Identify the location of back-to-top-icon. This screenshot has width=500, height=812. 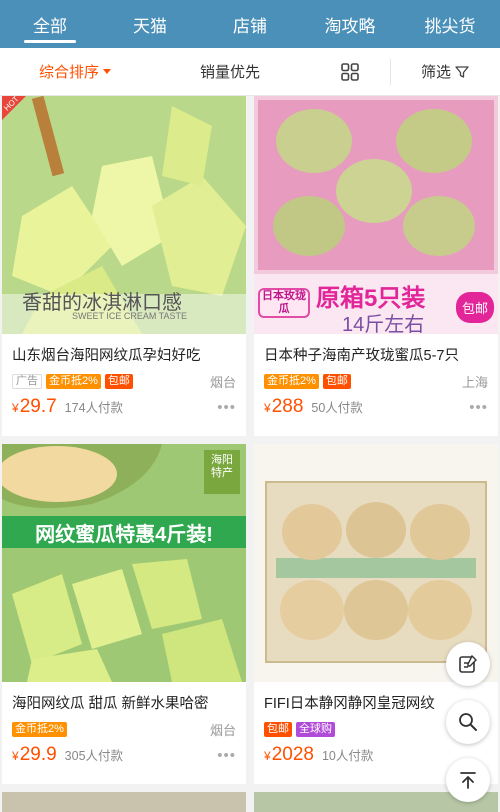
(468, 780).